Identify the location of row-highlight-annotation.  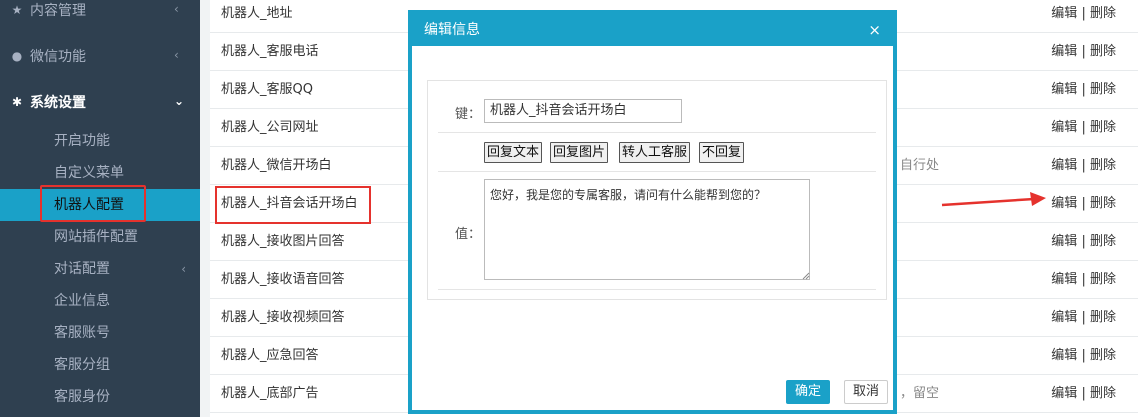
(293, 205).